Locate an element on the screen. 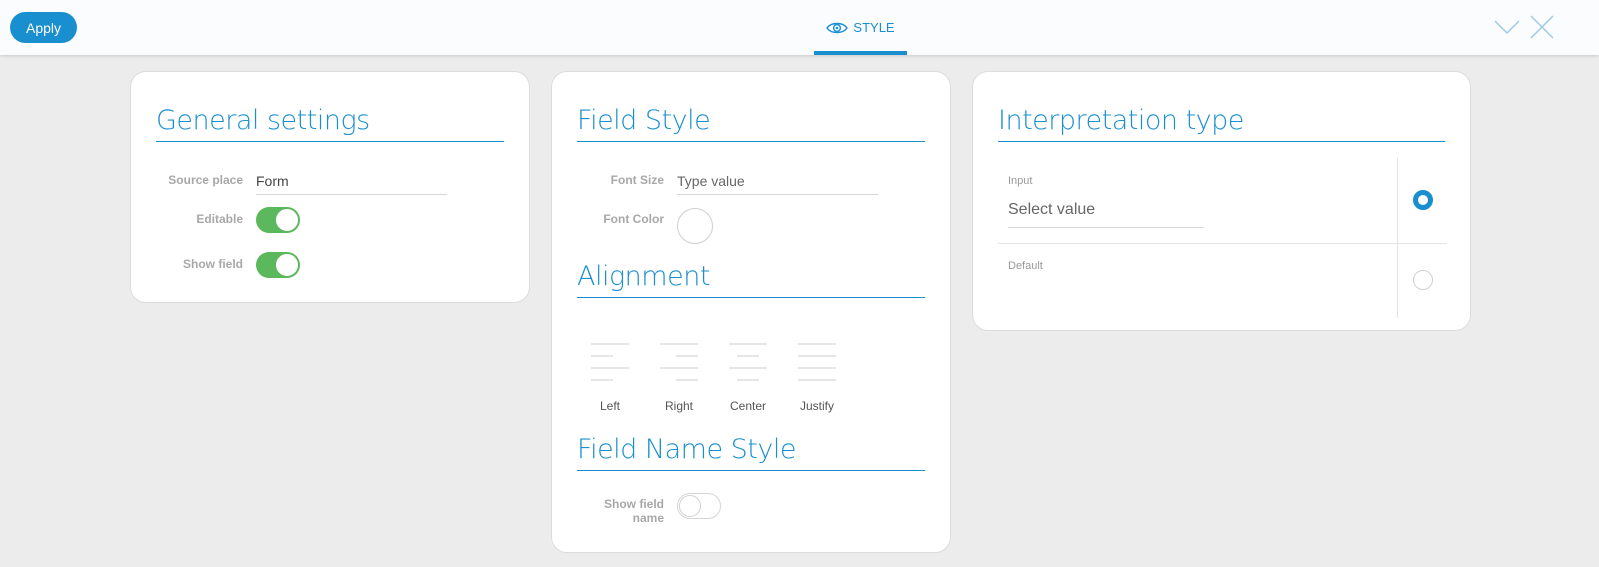  align-left-option: Left is located at coordinates (610, 378).